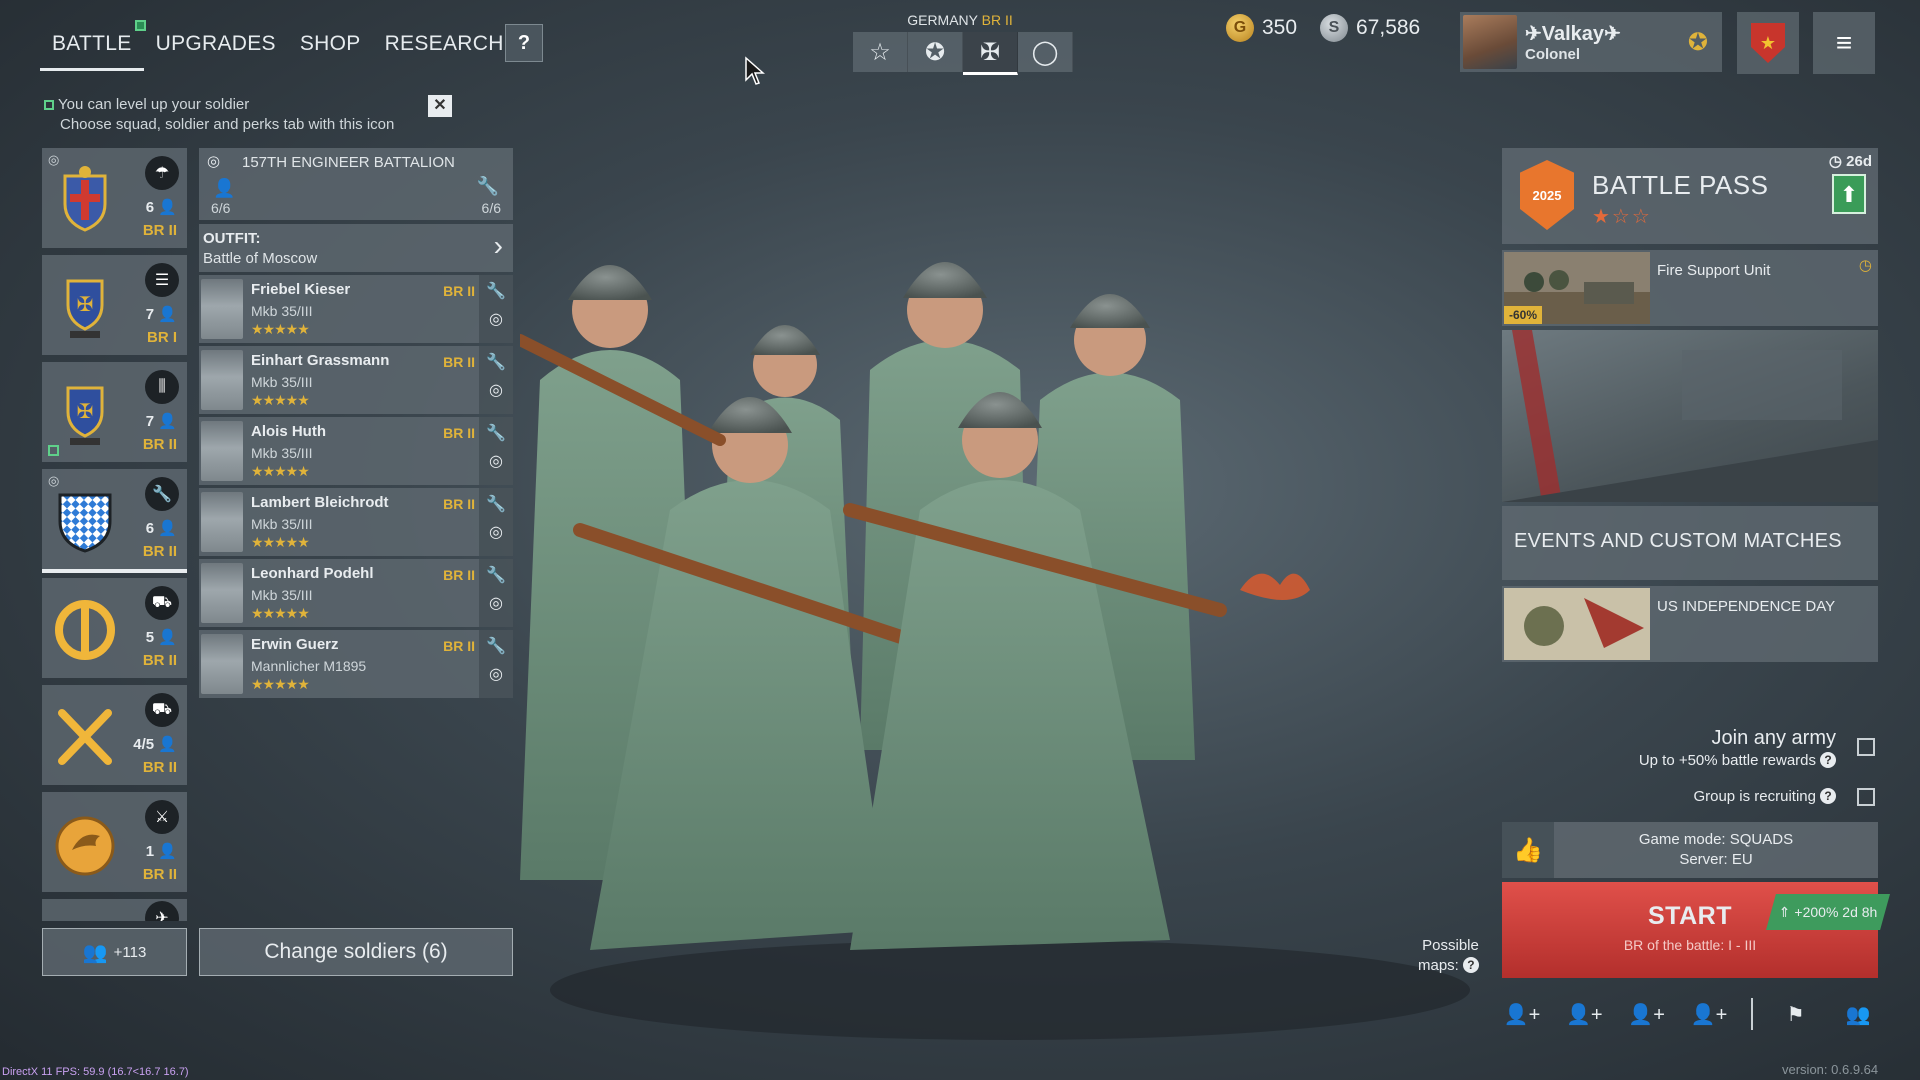 This screenshot has width=1920, height=1080. Describe the element at coordinates (1450, 945) in the screenshot. I see `possible-maps-line1: Possible` at that location.